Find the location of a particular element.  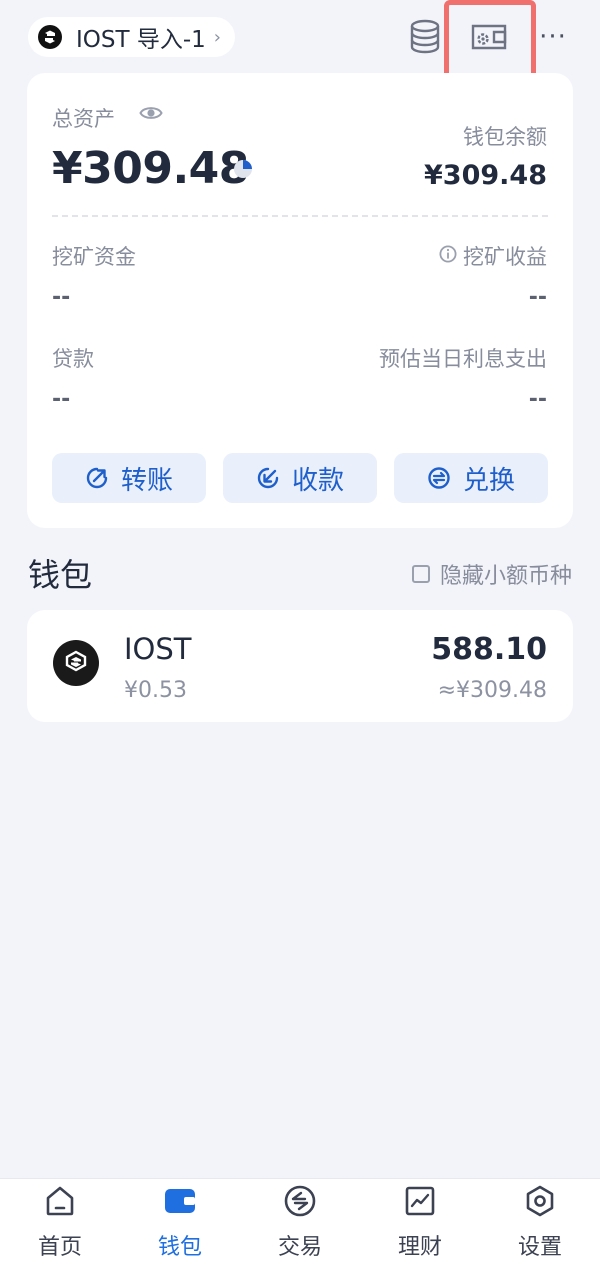

chevron-right-icon: › is located at coordinates (217, 37).